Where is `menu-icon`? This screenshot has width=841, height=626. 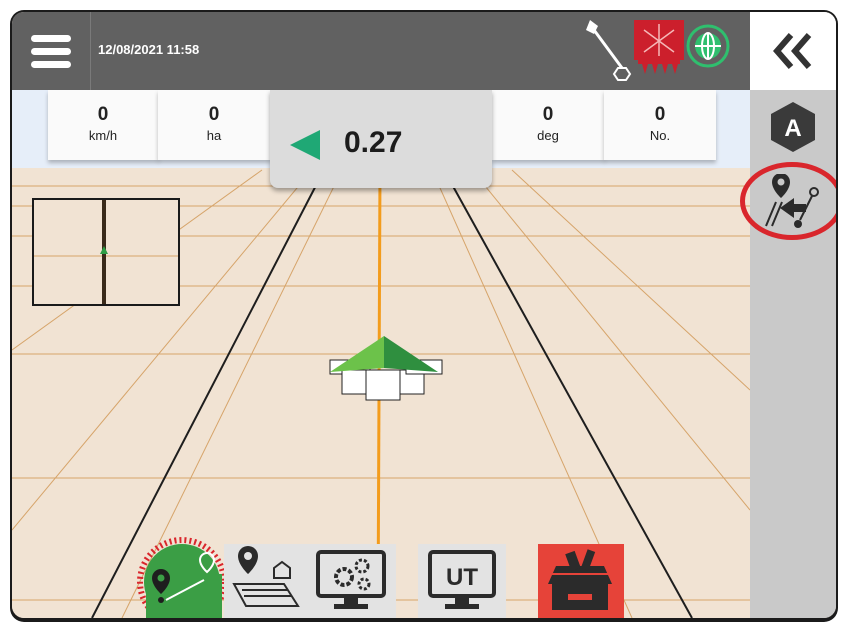
menu-icon is located at coordinates (51, 51).